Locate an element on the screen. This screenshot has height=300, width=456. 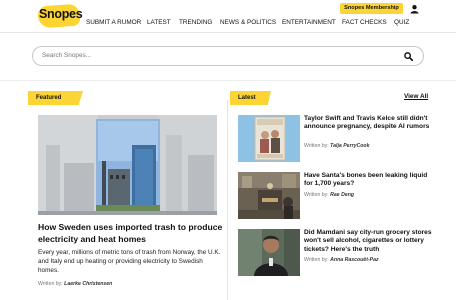
magazine-cover-image is located at coordinates (269, 138).